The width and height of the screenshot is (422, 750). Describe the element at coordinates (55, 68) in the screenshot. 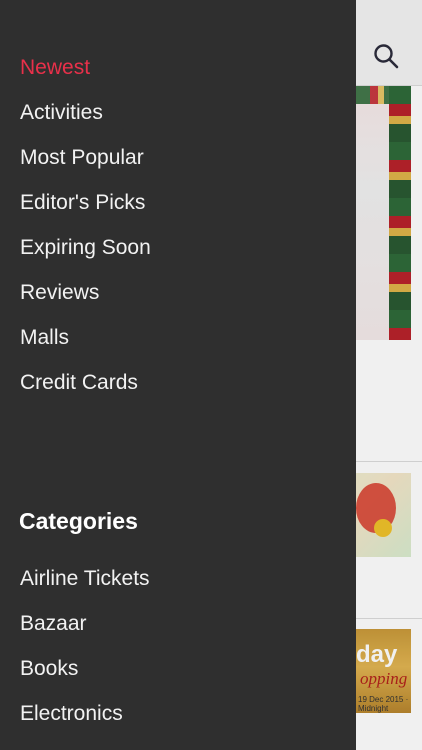

I see `menu-item-newest: Newest` at that location.